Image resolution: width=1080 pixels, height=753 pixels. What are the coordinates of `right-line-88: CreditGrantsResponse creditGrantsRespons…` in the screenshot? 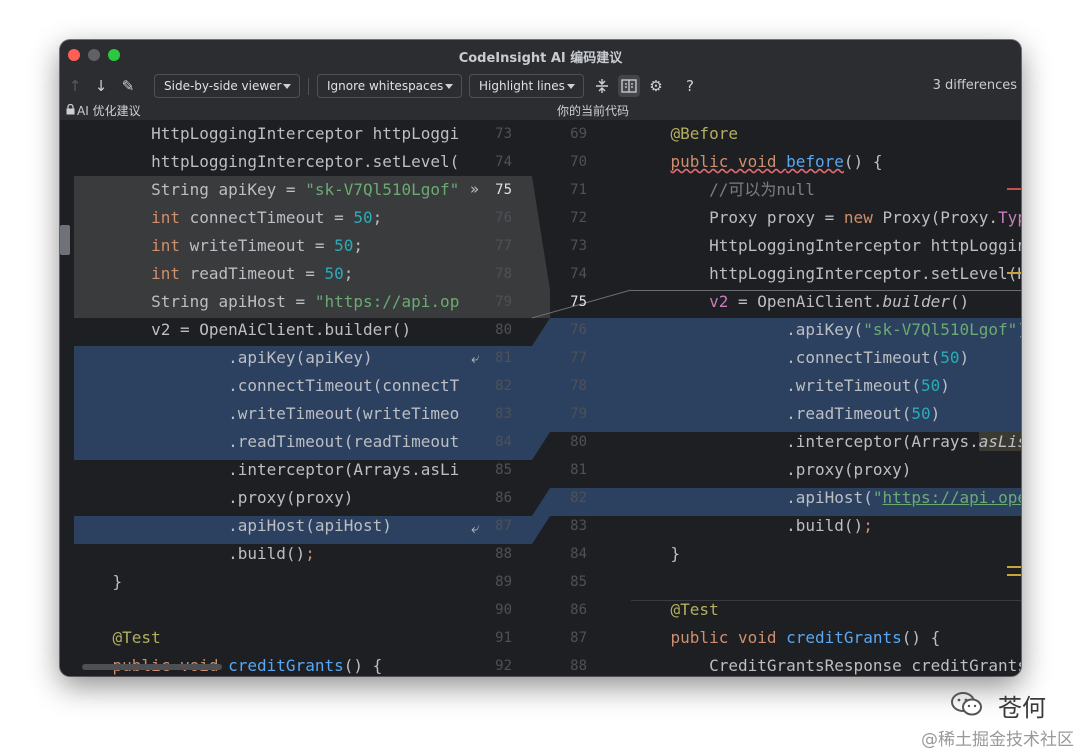 It's located at (865, 665).